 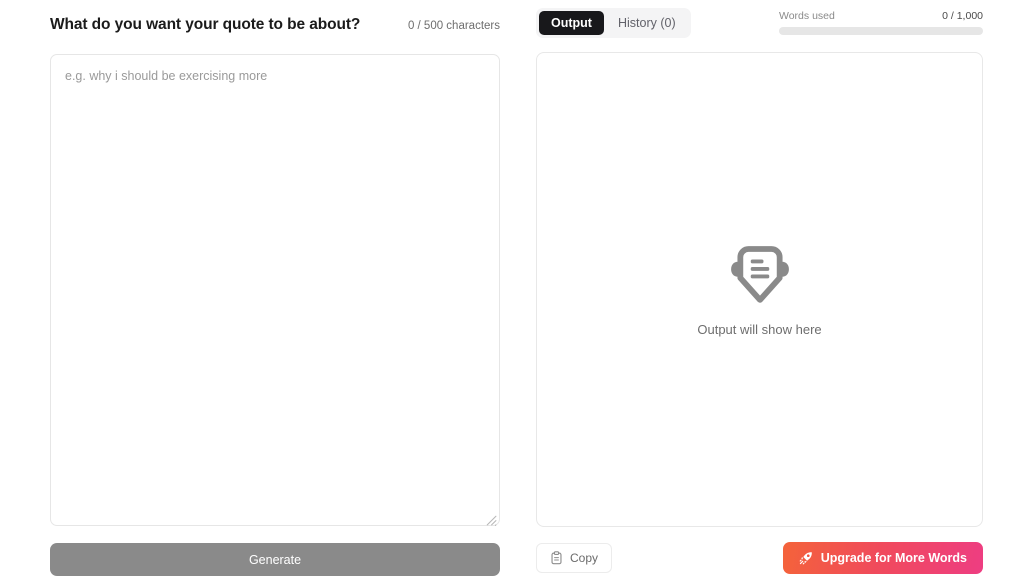 I want to click on words-used-progress-track, so click(x=881, y=31).